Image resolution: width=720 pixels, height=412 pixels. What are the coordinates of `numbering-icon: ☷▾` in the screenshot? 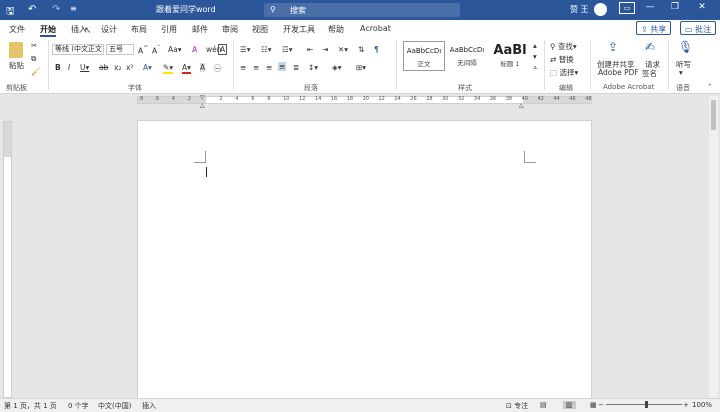 It's located at (266, 49).